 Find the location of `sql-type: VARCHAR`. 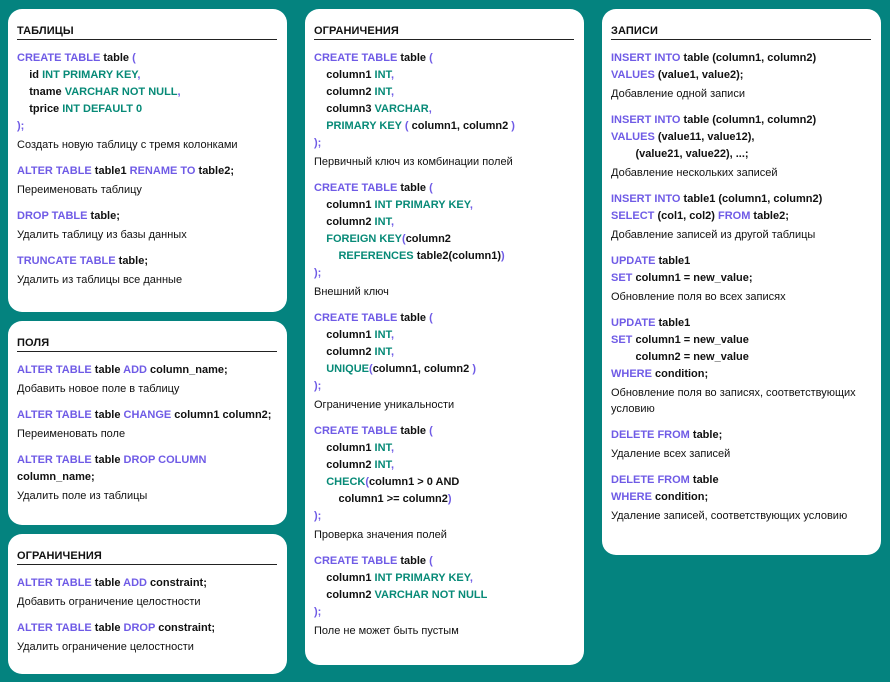

sql-type: VARCHAR is located at coordinates (401, 109).